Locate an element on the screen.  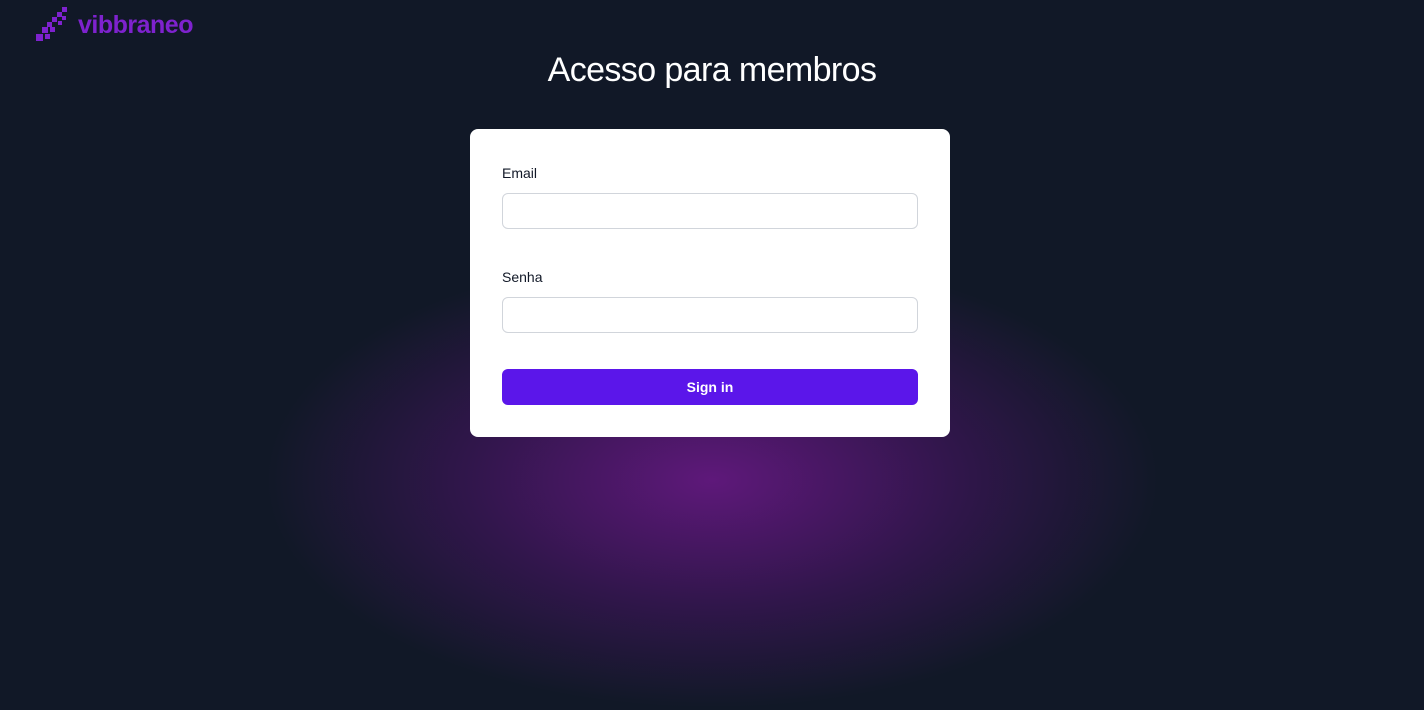
brand-logo: vibbraneo is located at coordinates (113, 25).